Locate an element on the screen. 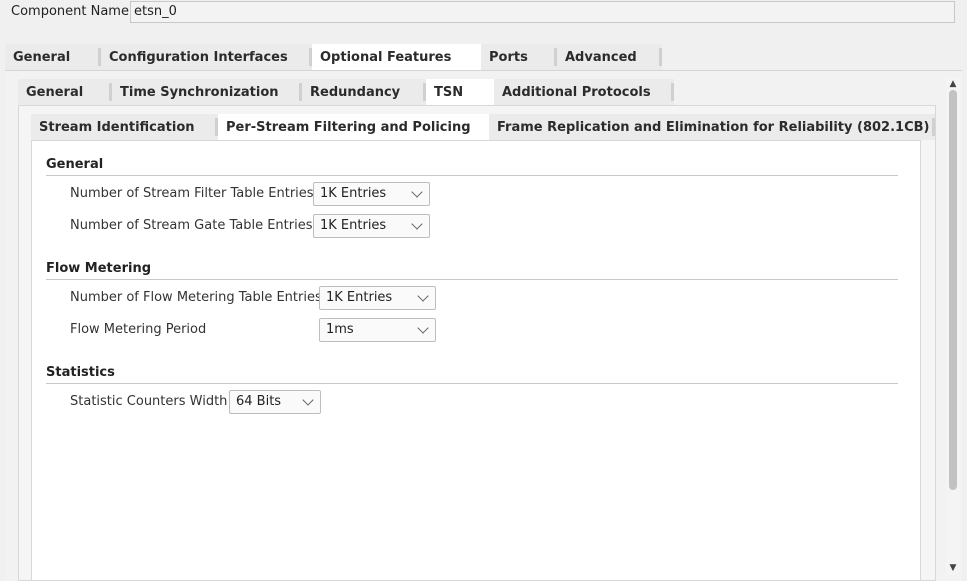 This screenshot has width=967, height=581. flow-metering-period-select: 1ms is located at coordinates (377, 330).